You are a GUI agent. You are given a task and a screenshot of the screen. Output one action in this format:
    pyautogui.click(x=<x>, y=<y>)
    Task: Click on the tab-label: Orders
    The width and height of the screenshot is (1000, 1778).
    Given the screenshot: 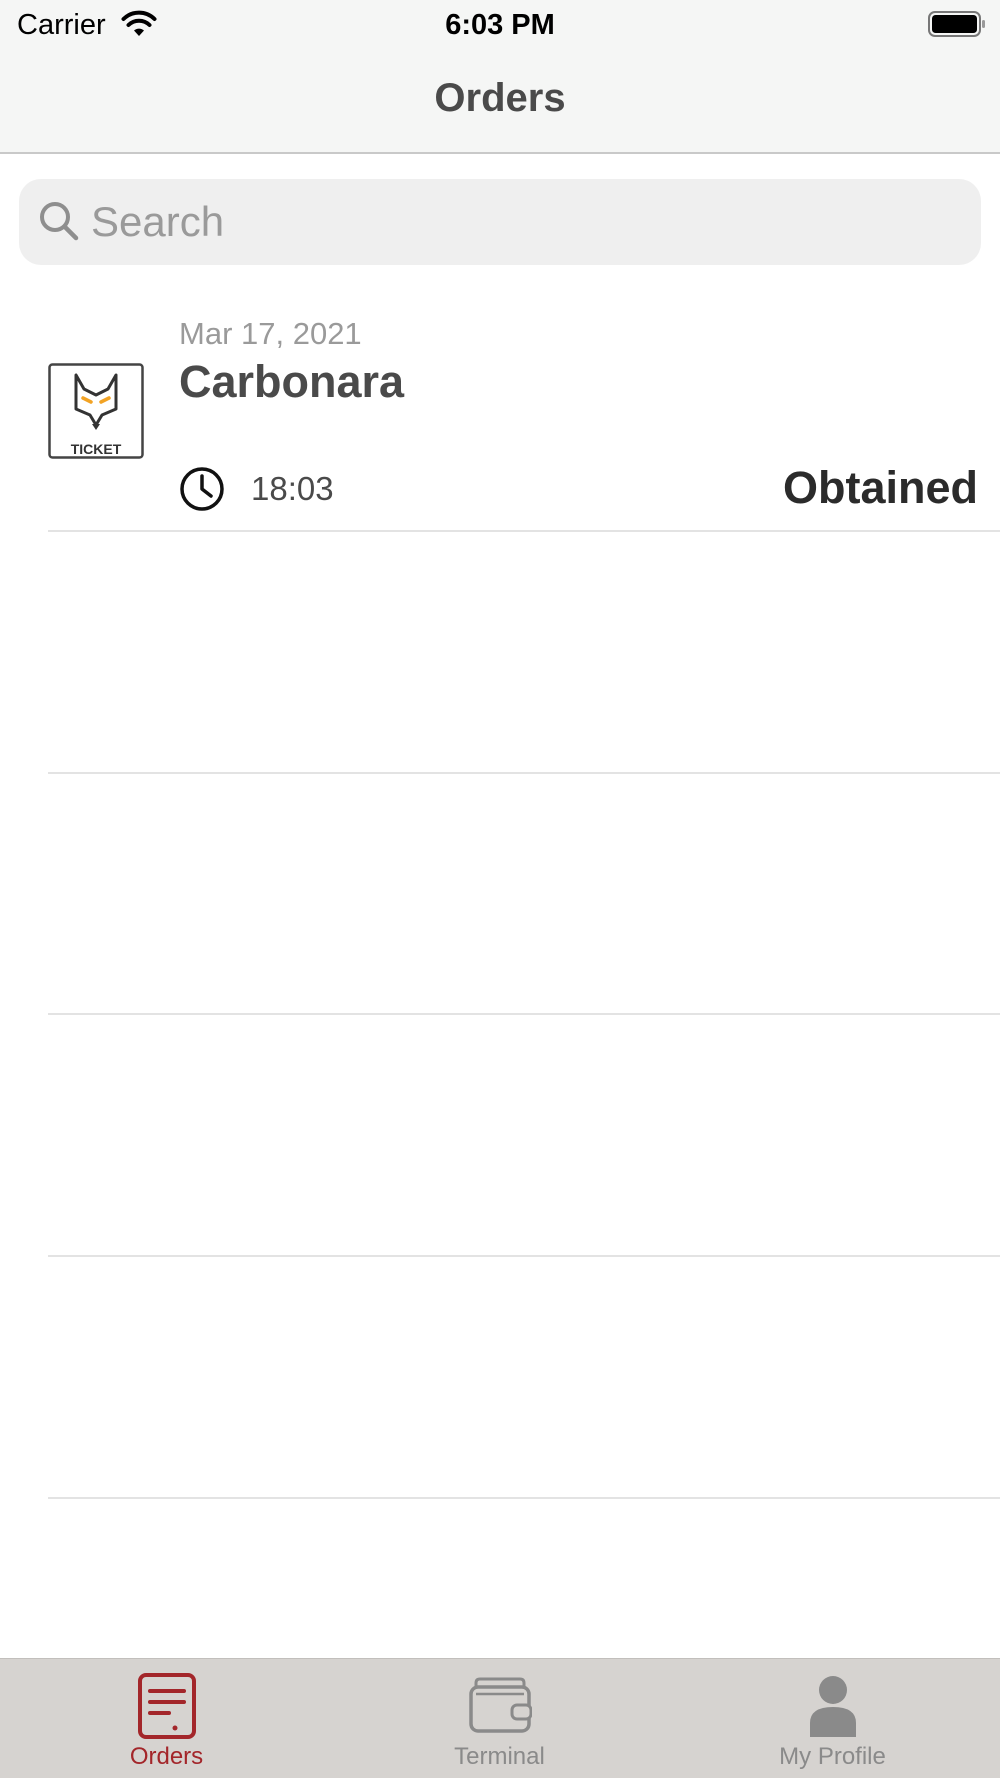 What is the action you would take?
    pyautogui.click(x=166, y=1756)
    